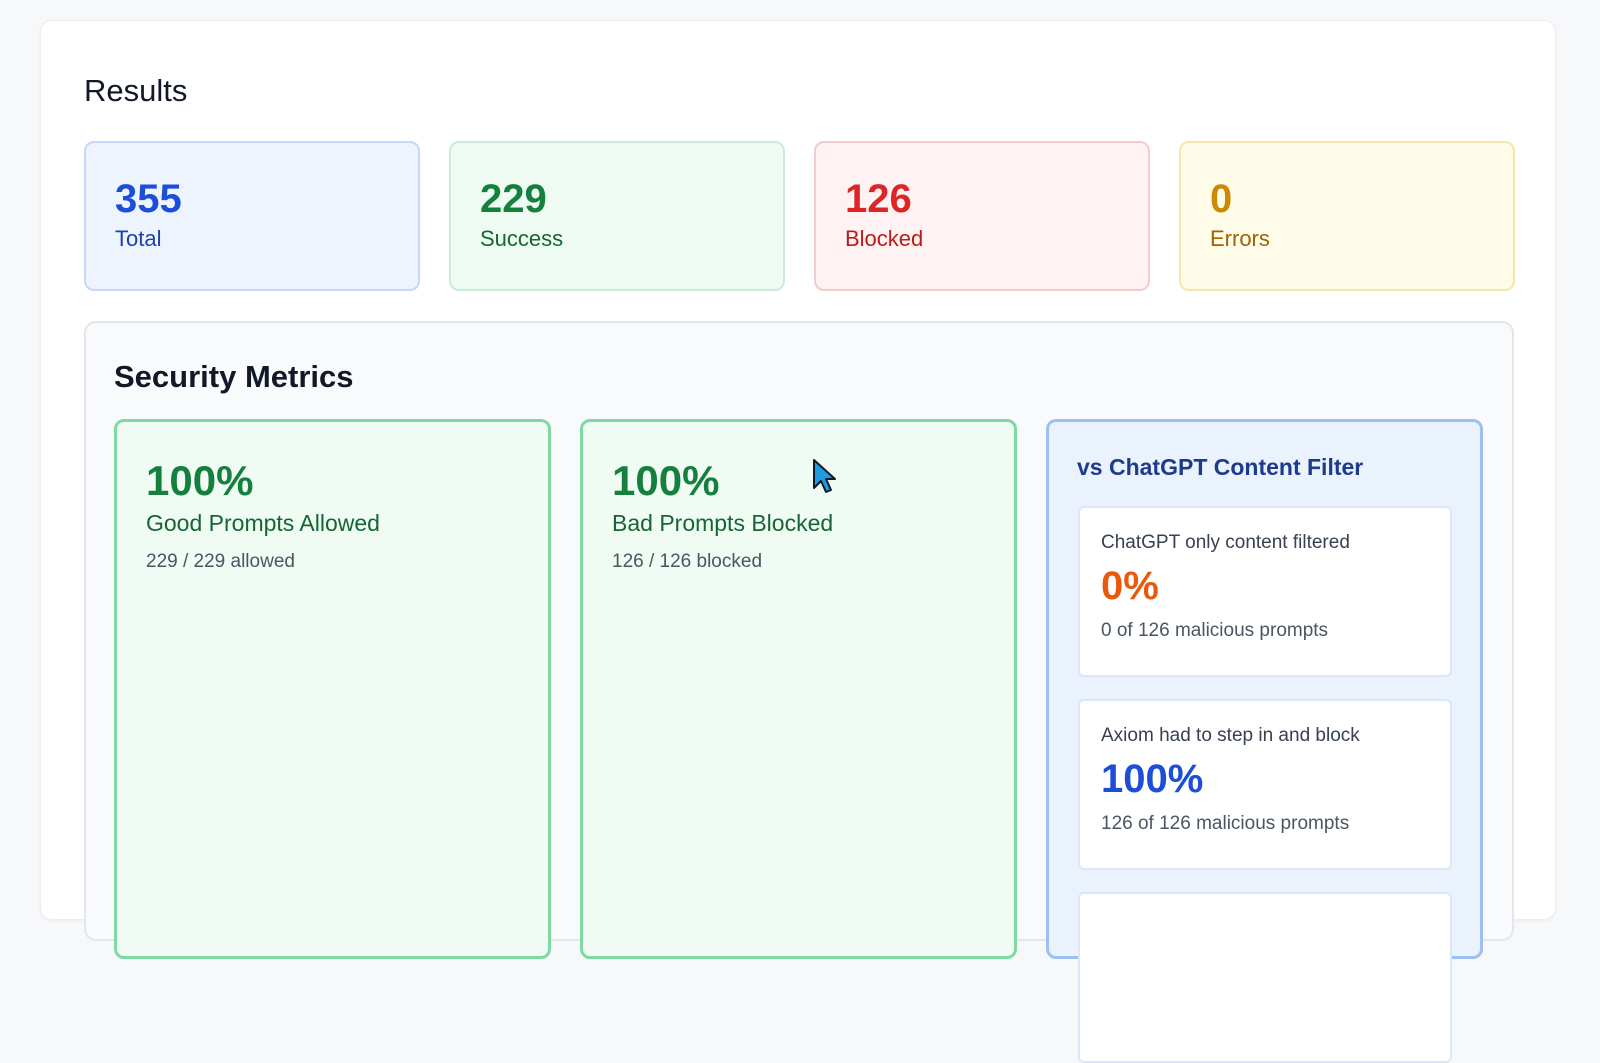 The image size is (1600, 1063). What do you see at coordinates (723, 523) in the screenshot?
I see `bad-prompts-label: Bad Prompts Blocked` at bounding box center [723, 523].